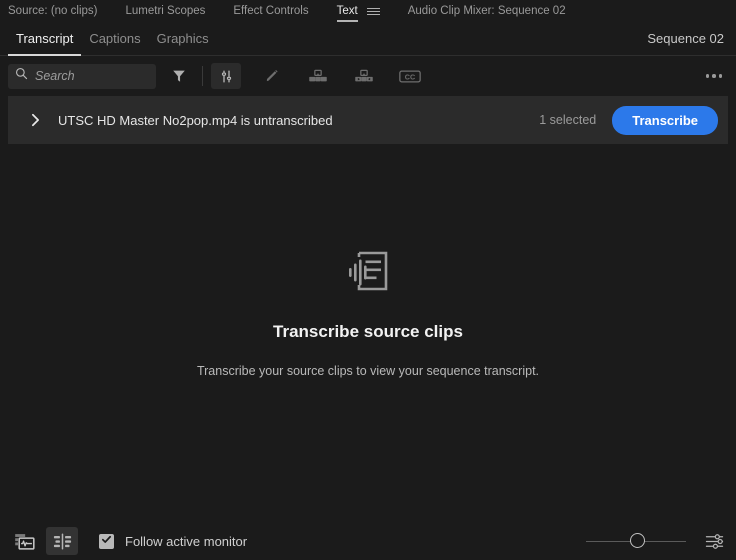 The image size is (736, 560). Describe the element at coordinates (368, 273) in the screenshot. I see `transcript-document-icon` at that location.